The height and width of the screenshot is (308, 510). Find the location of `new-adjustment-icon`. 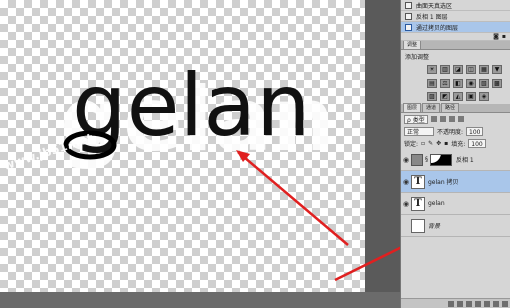

new-adjustment-icon is located at coordinates (478, 303).